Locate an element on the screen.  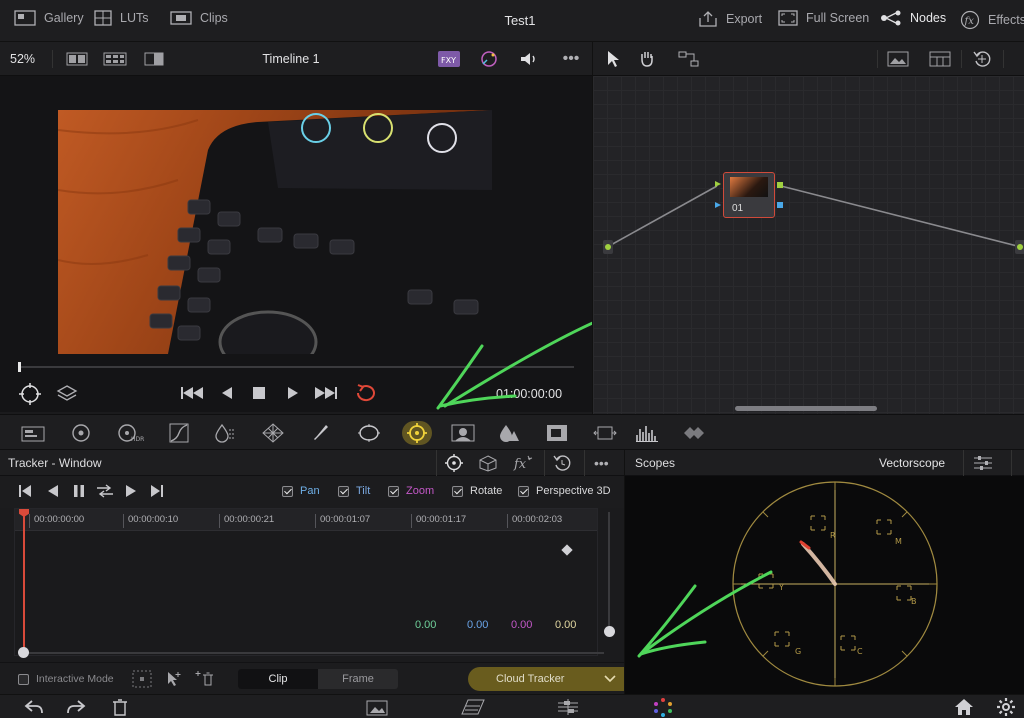
track-forward-frame-button is located at coordinates (157, 491).